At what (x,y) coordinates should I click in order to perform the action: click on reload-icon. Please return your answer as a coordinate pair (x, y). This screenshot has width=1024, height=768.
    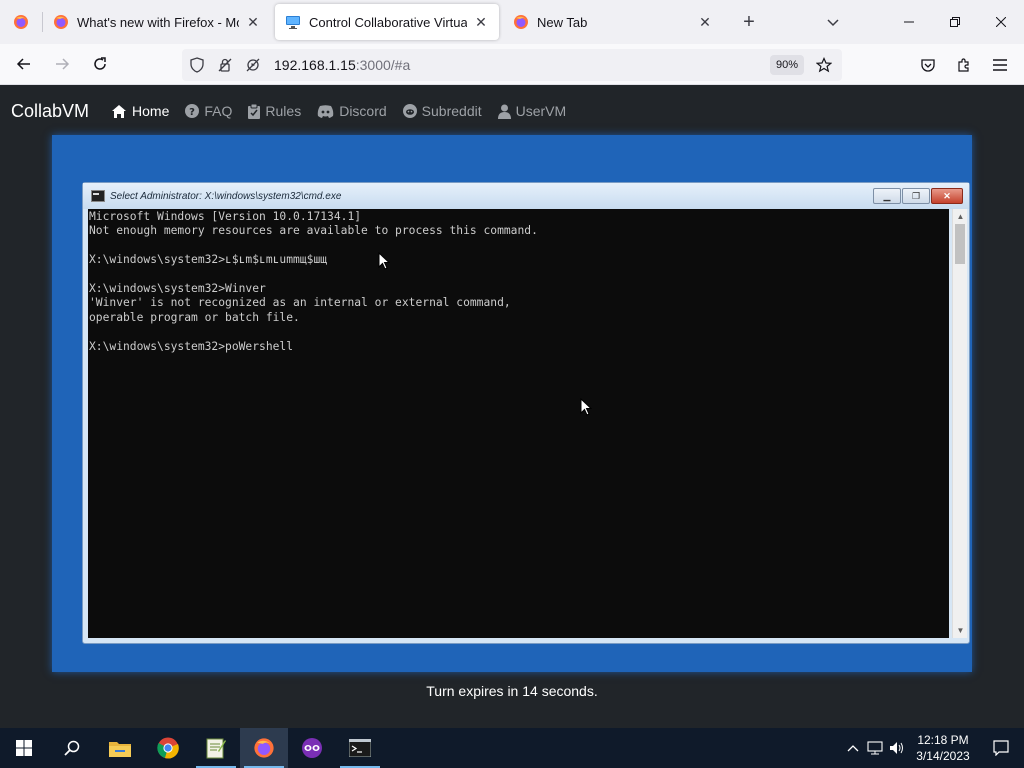
    Looking at the image, I should click on (100, 63).